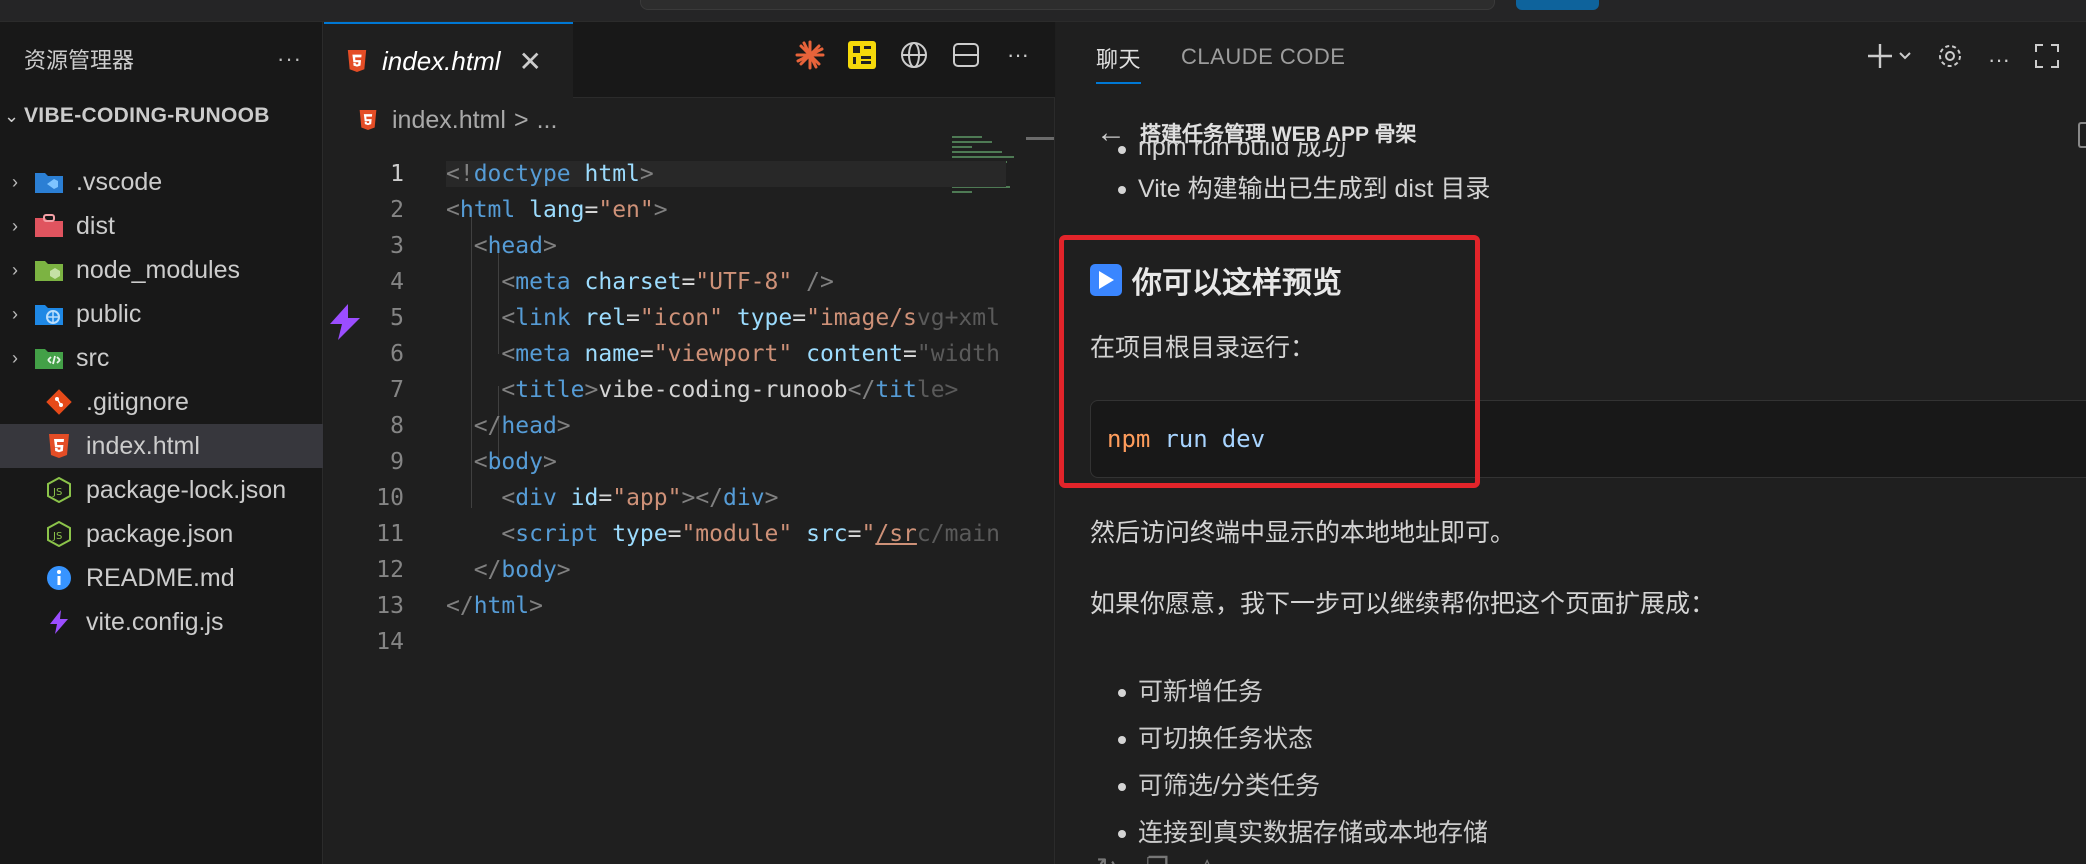 The image size is (2086, 864). I want to click on code-line: 5 <link rel="icon" type="image/svg+xml, so click(674, 318).